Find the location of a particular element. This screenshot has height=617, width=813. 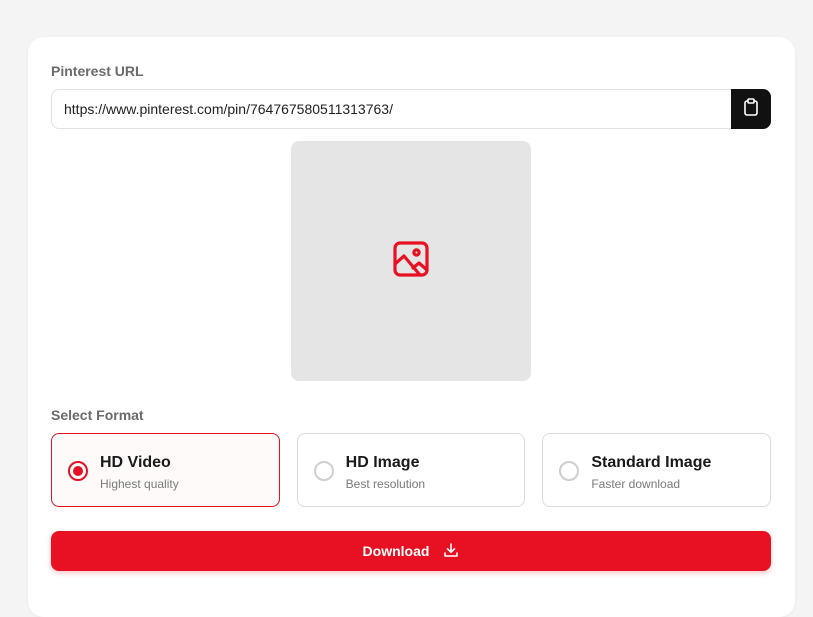

paste-button is located at coordinates (751, 109).